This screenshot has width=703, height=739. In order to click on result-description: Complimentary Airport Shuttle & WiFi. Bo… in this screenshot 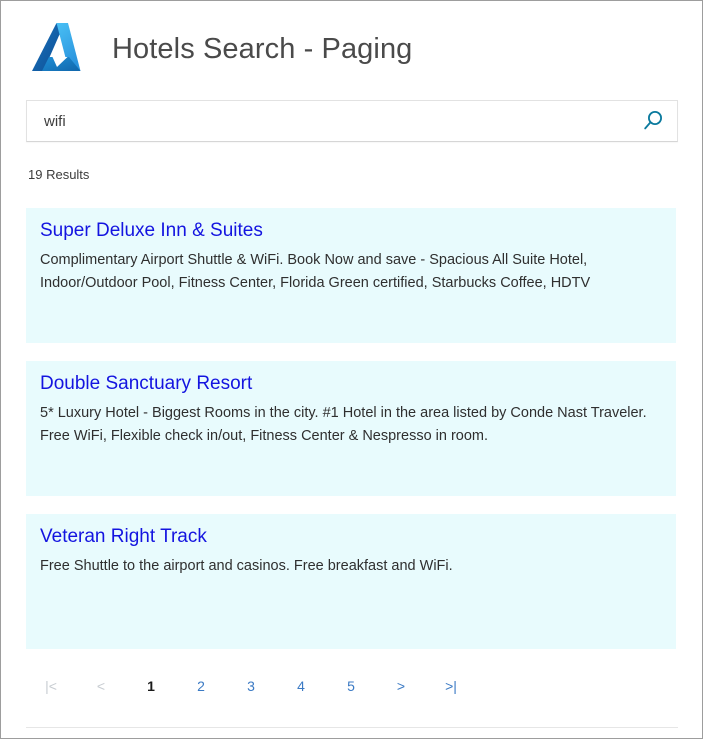, I will do `click(315, 271)`.